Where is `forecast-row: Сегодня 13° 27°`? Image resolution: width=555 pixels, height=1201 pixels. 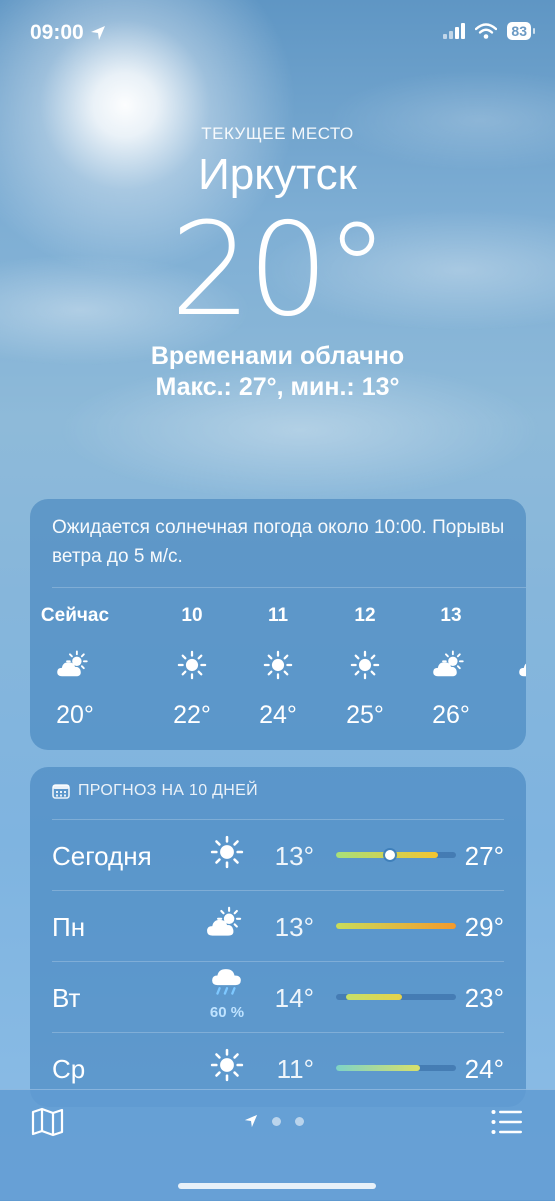 forecast-row: Сегодня 13° 27° is located at coordinates (278, 855).